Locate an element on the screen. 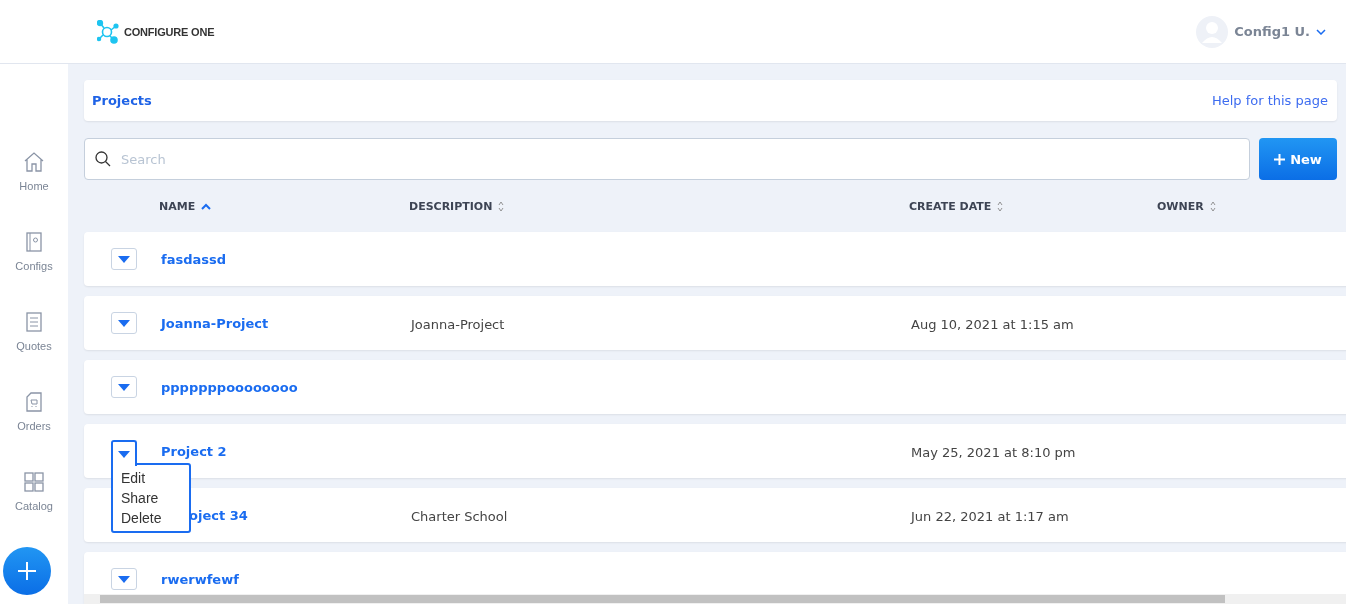 This screenshot has height=604, width=1346. sidebar-item: Orders is located at coordinates (34, 430).